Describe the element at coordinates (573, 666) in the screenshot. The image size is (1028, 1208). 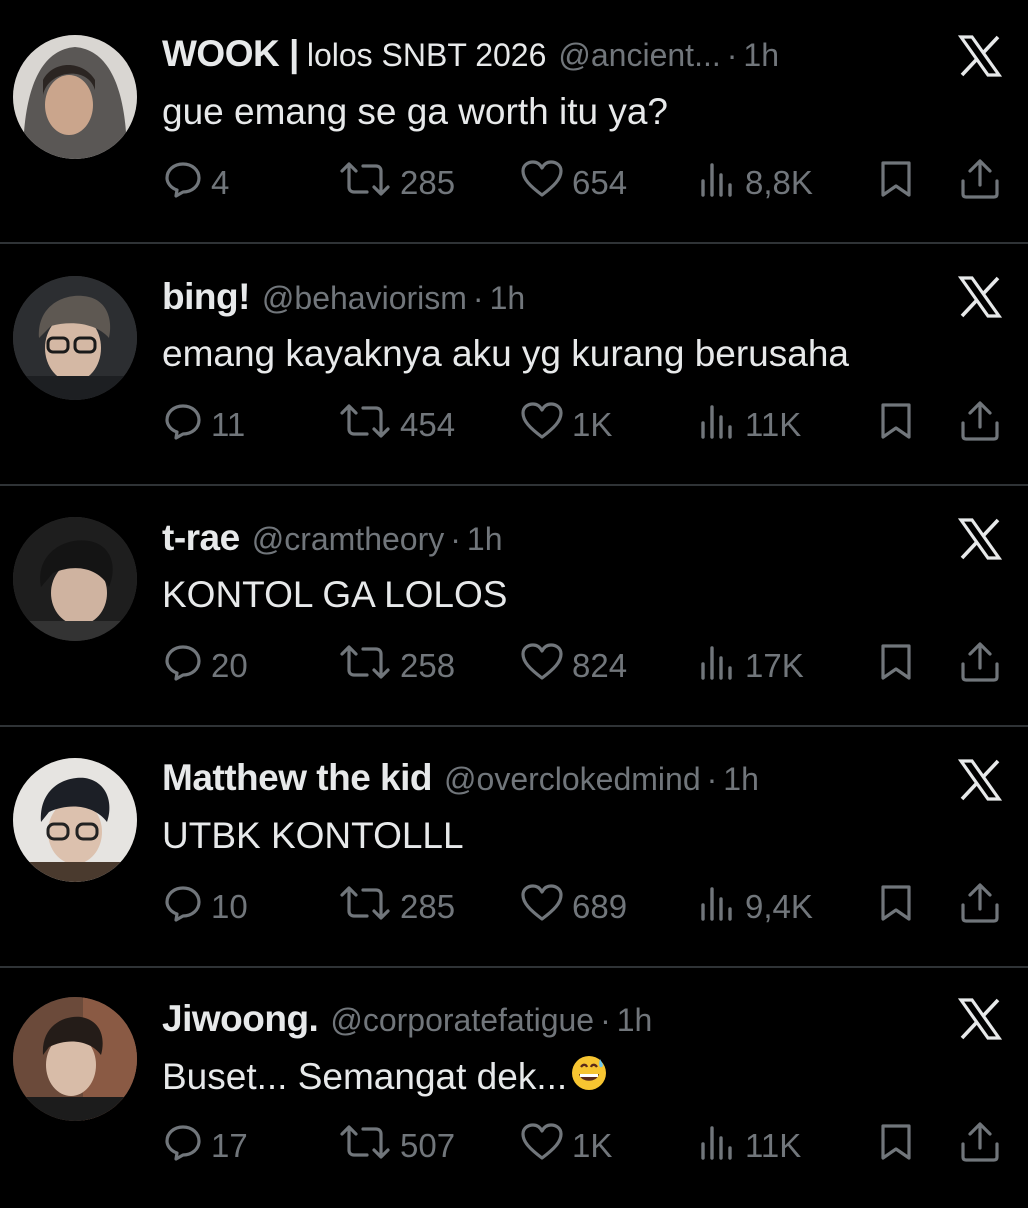
I see `like-button: 824` at that location.